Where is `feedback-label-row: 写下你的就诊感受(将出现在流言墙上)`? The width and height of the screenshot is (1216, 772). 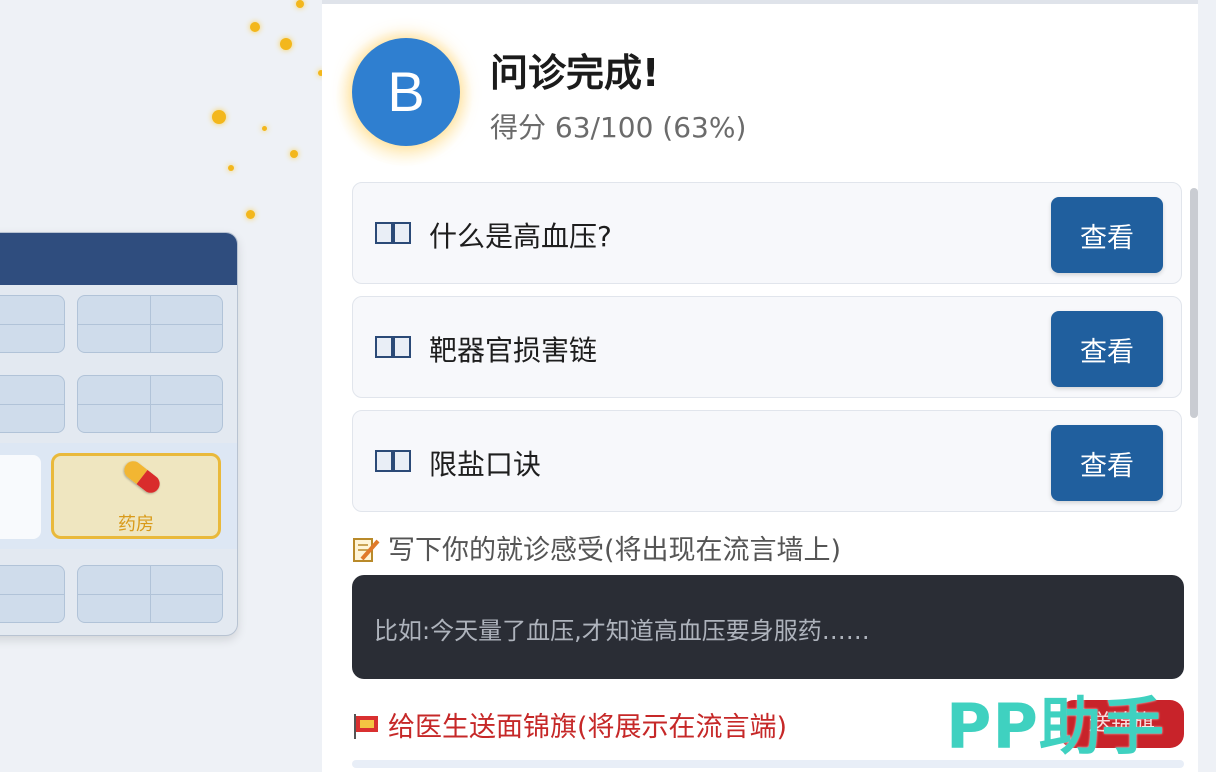
feedback-label-row: 写下你的就诊感受(将出现在流言墙上) is located at coordinates (596, 547).